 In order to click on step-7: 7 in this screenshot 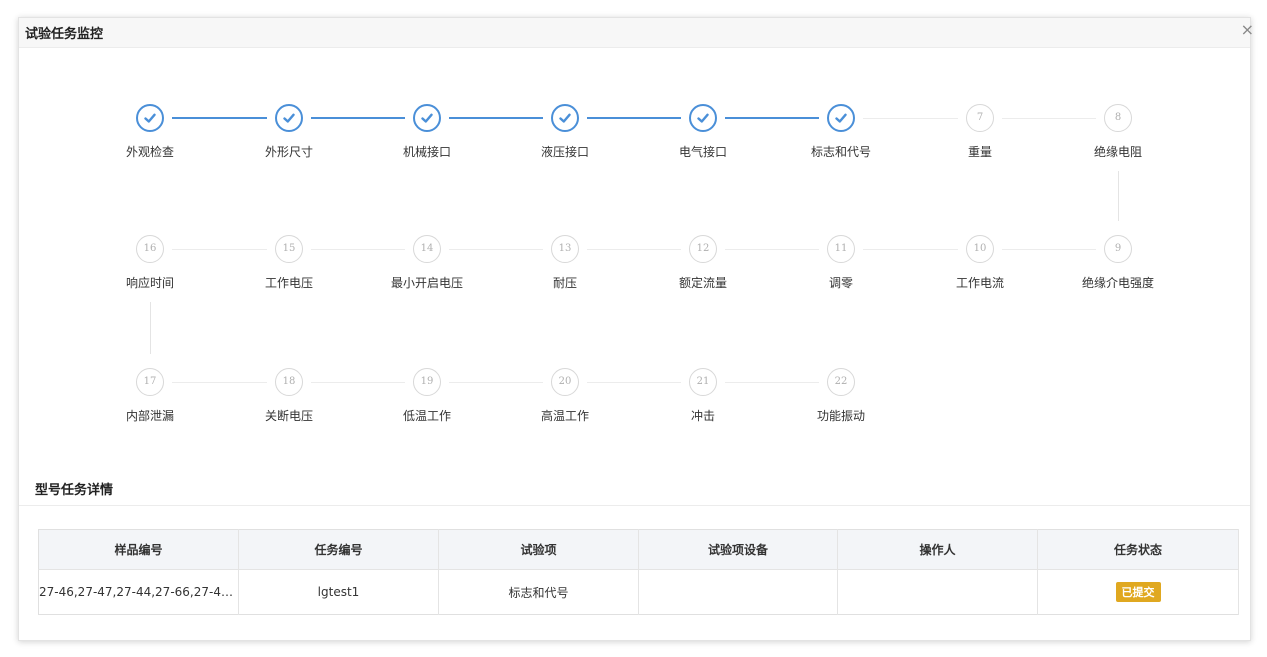, I will do `click(980, 118)`.